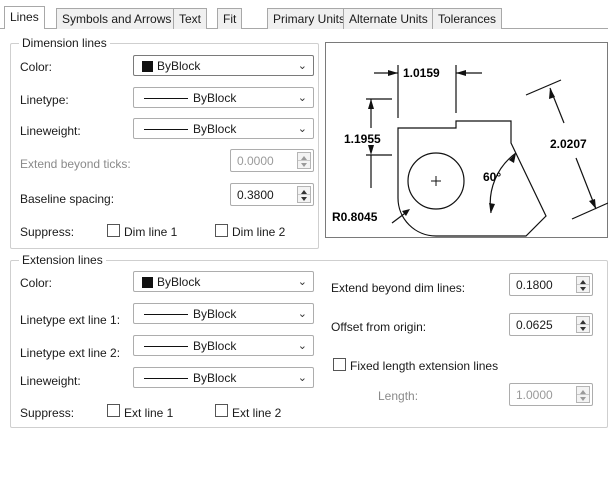 This screenshot has width=608, height=486. I want to click on dim-line1-label: Dim line 1, so click(151, 232).